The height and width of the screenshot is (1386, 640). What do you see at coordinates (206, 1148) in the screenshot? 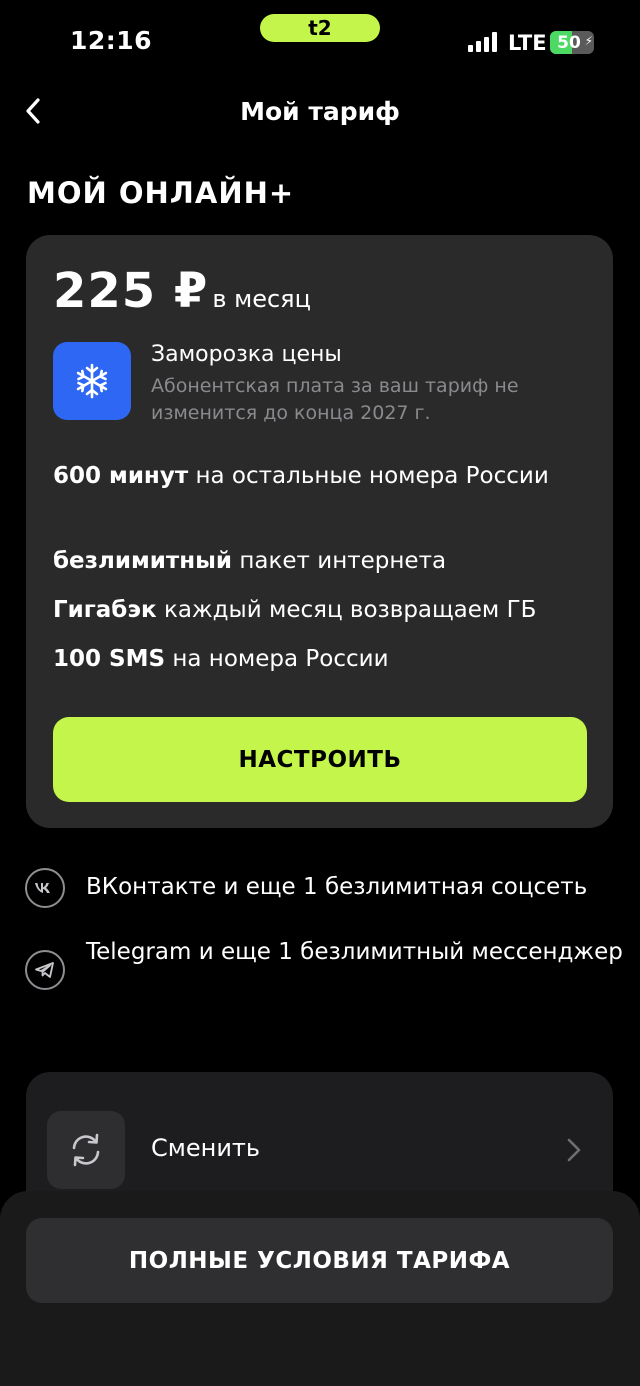
I see `change-plan-label: Сменить` at bounding box center [206, 1148].